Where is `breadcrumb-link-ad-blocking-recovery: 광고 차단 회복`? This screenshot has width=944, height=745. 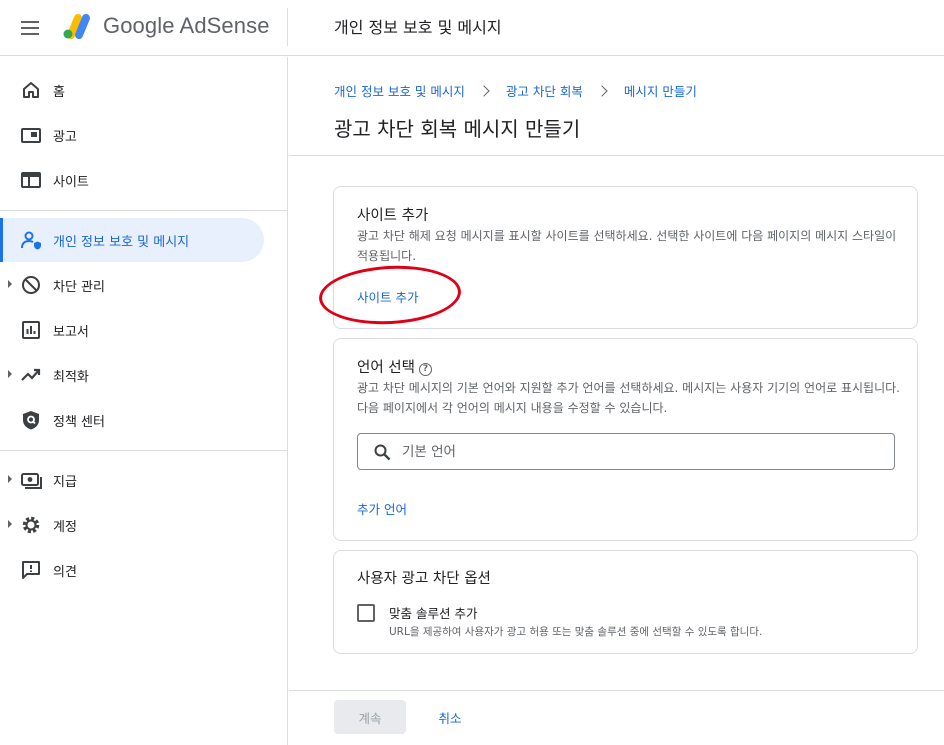
breadcrumb-link-ad-blocking-recovery: 광고 차단 회복 is located at coordinates (544, 91).